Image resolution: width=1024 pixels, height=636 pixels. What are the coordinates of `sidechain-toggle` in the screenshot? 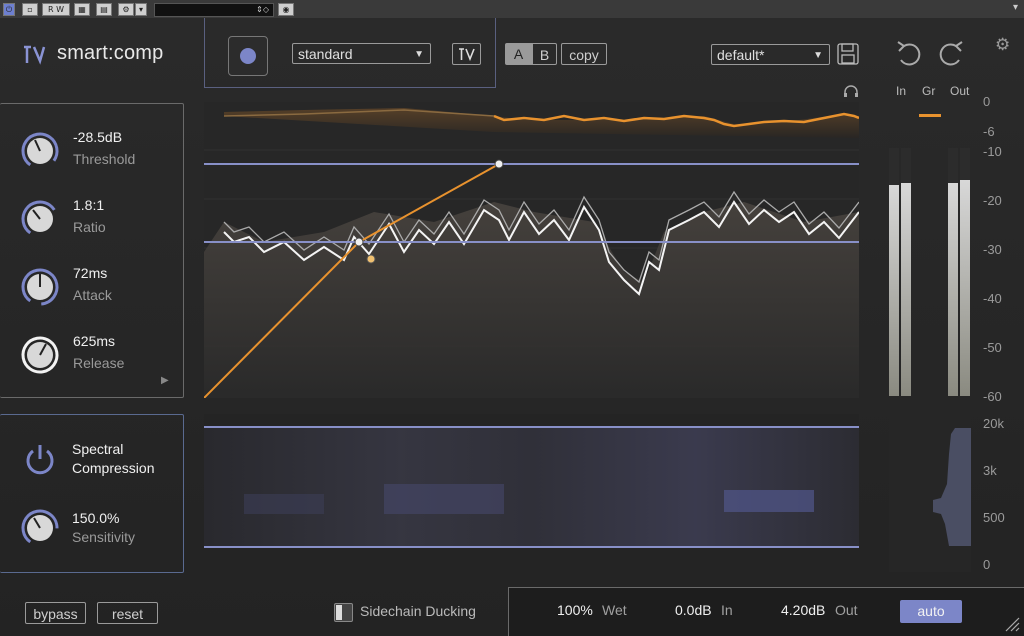 It's located at (343, 612).